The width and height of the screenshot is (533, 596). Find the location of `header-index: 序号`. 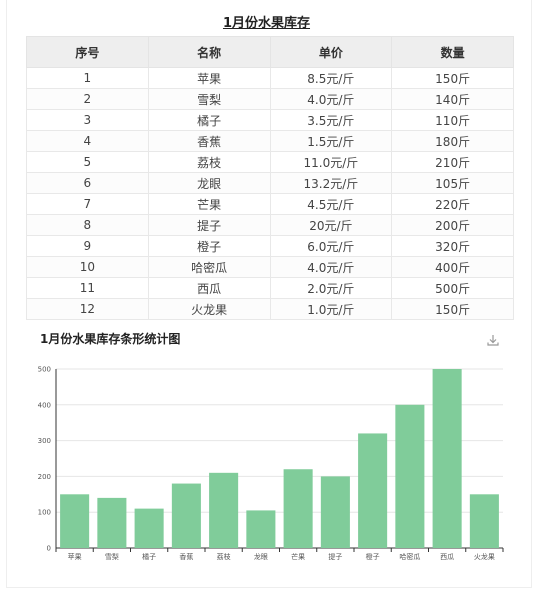

header-index: 序号 is located at coordinates (87, 52).